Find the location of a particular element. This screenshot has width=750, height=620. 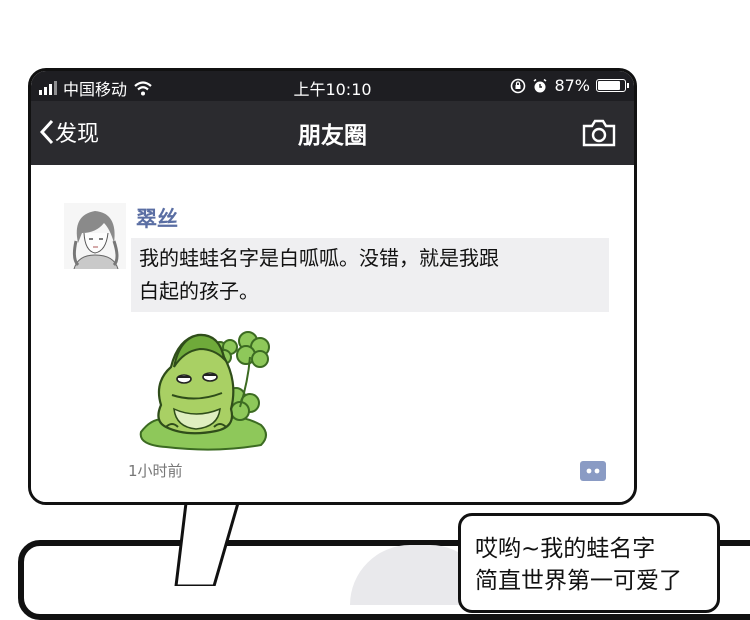

post-author: 翠丝 is located at coordinates (157, 218).